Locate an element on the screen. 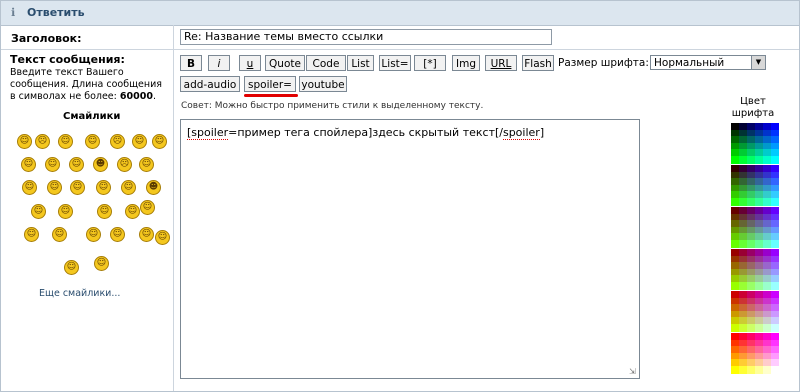 Image resolution: width=800 pixels, height=392 pixels. chevron-down-icon: ▼ is located at coordinates (758, 62).